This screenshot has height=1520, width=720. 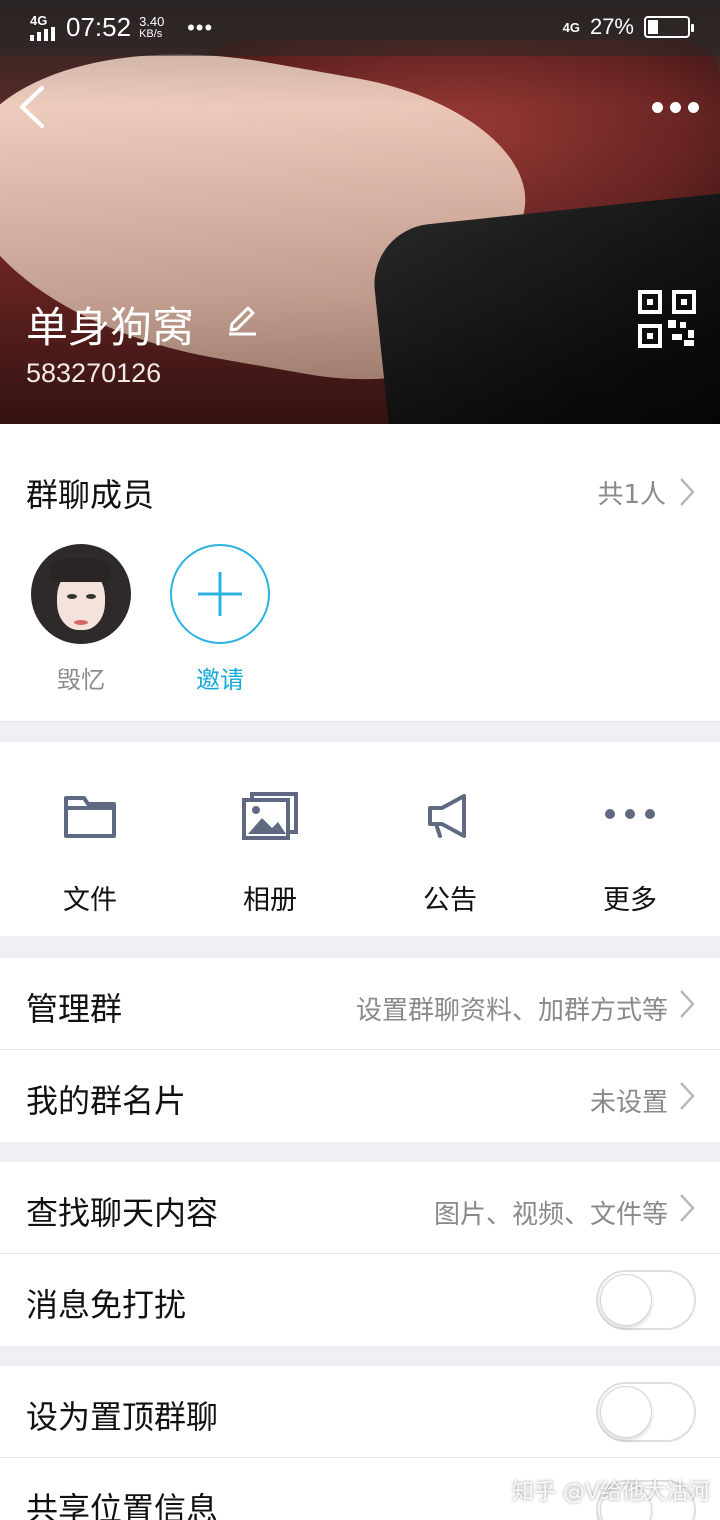 I want to click on tool-label: 更多, so click(x=630, y=900).